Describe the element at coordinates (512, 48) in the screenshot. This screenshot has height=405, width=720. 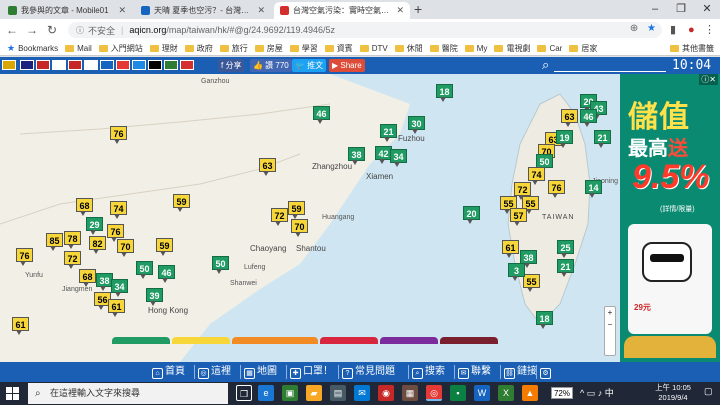
I see `bookmark-folder: 電視劇` at that location.